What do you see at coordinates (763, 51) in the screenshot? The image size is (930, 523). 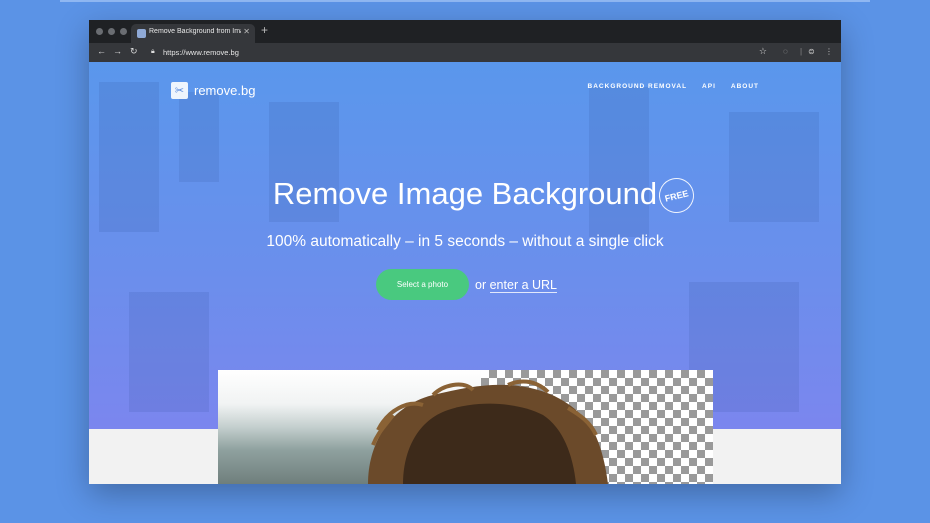 I see `bookmark-star-icon: ☆` at bounding box center [763, 51].